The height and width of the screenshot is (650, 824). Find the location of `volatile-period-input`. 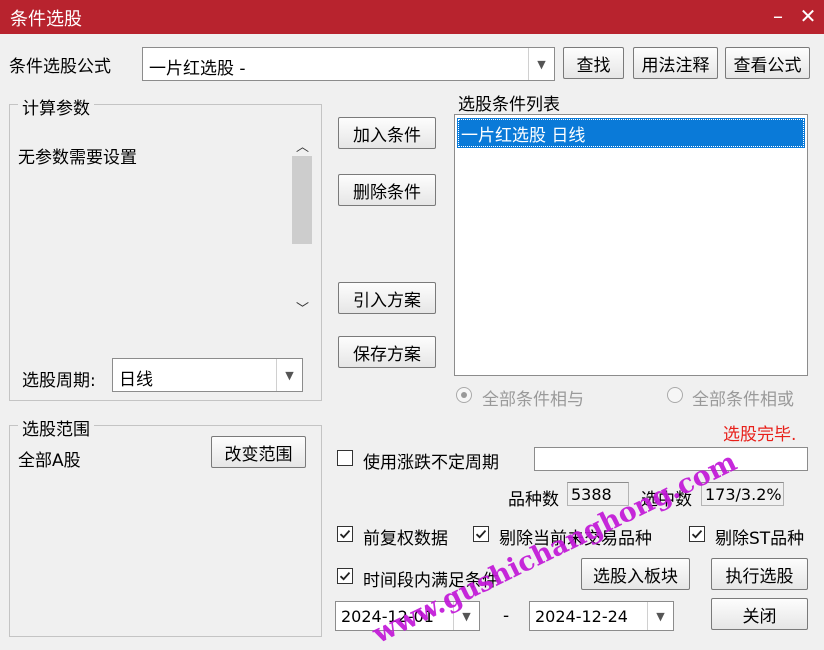

volatile-period-input is located at coordinates (671, 459).